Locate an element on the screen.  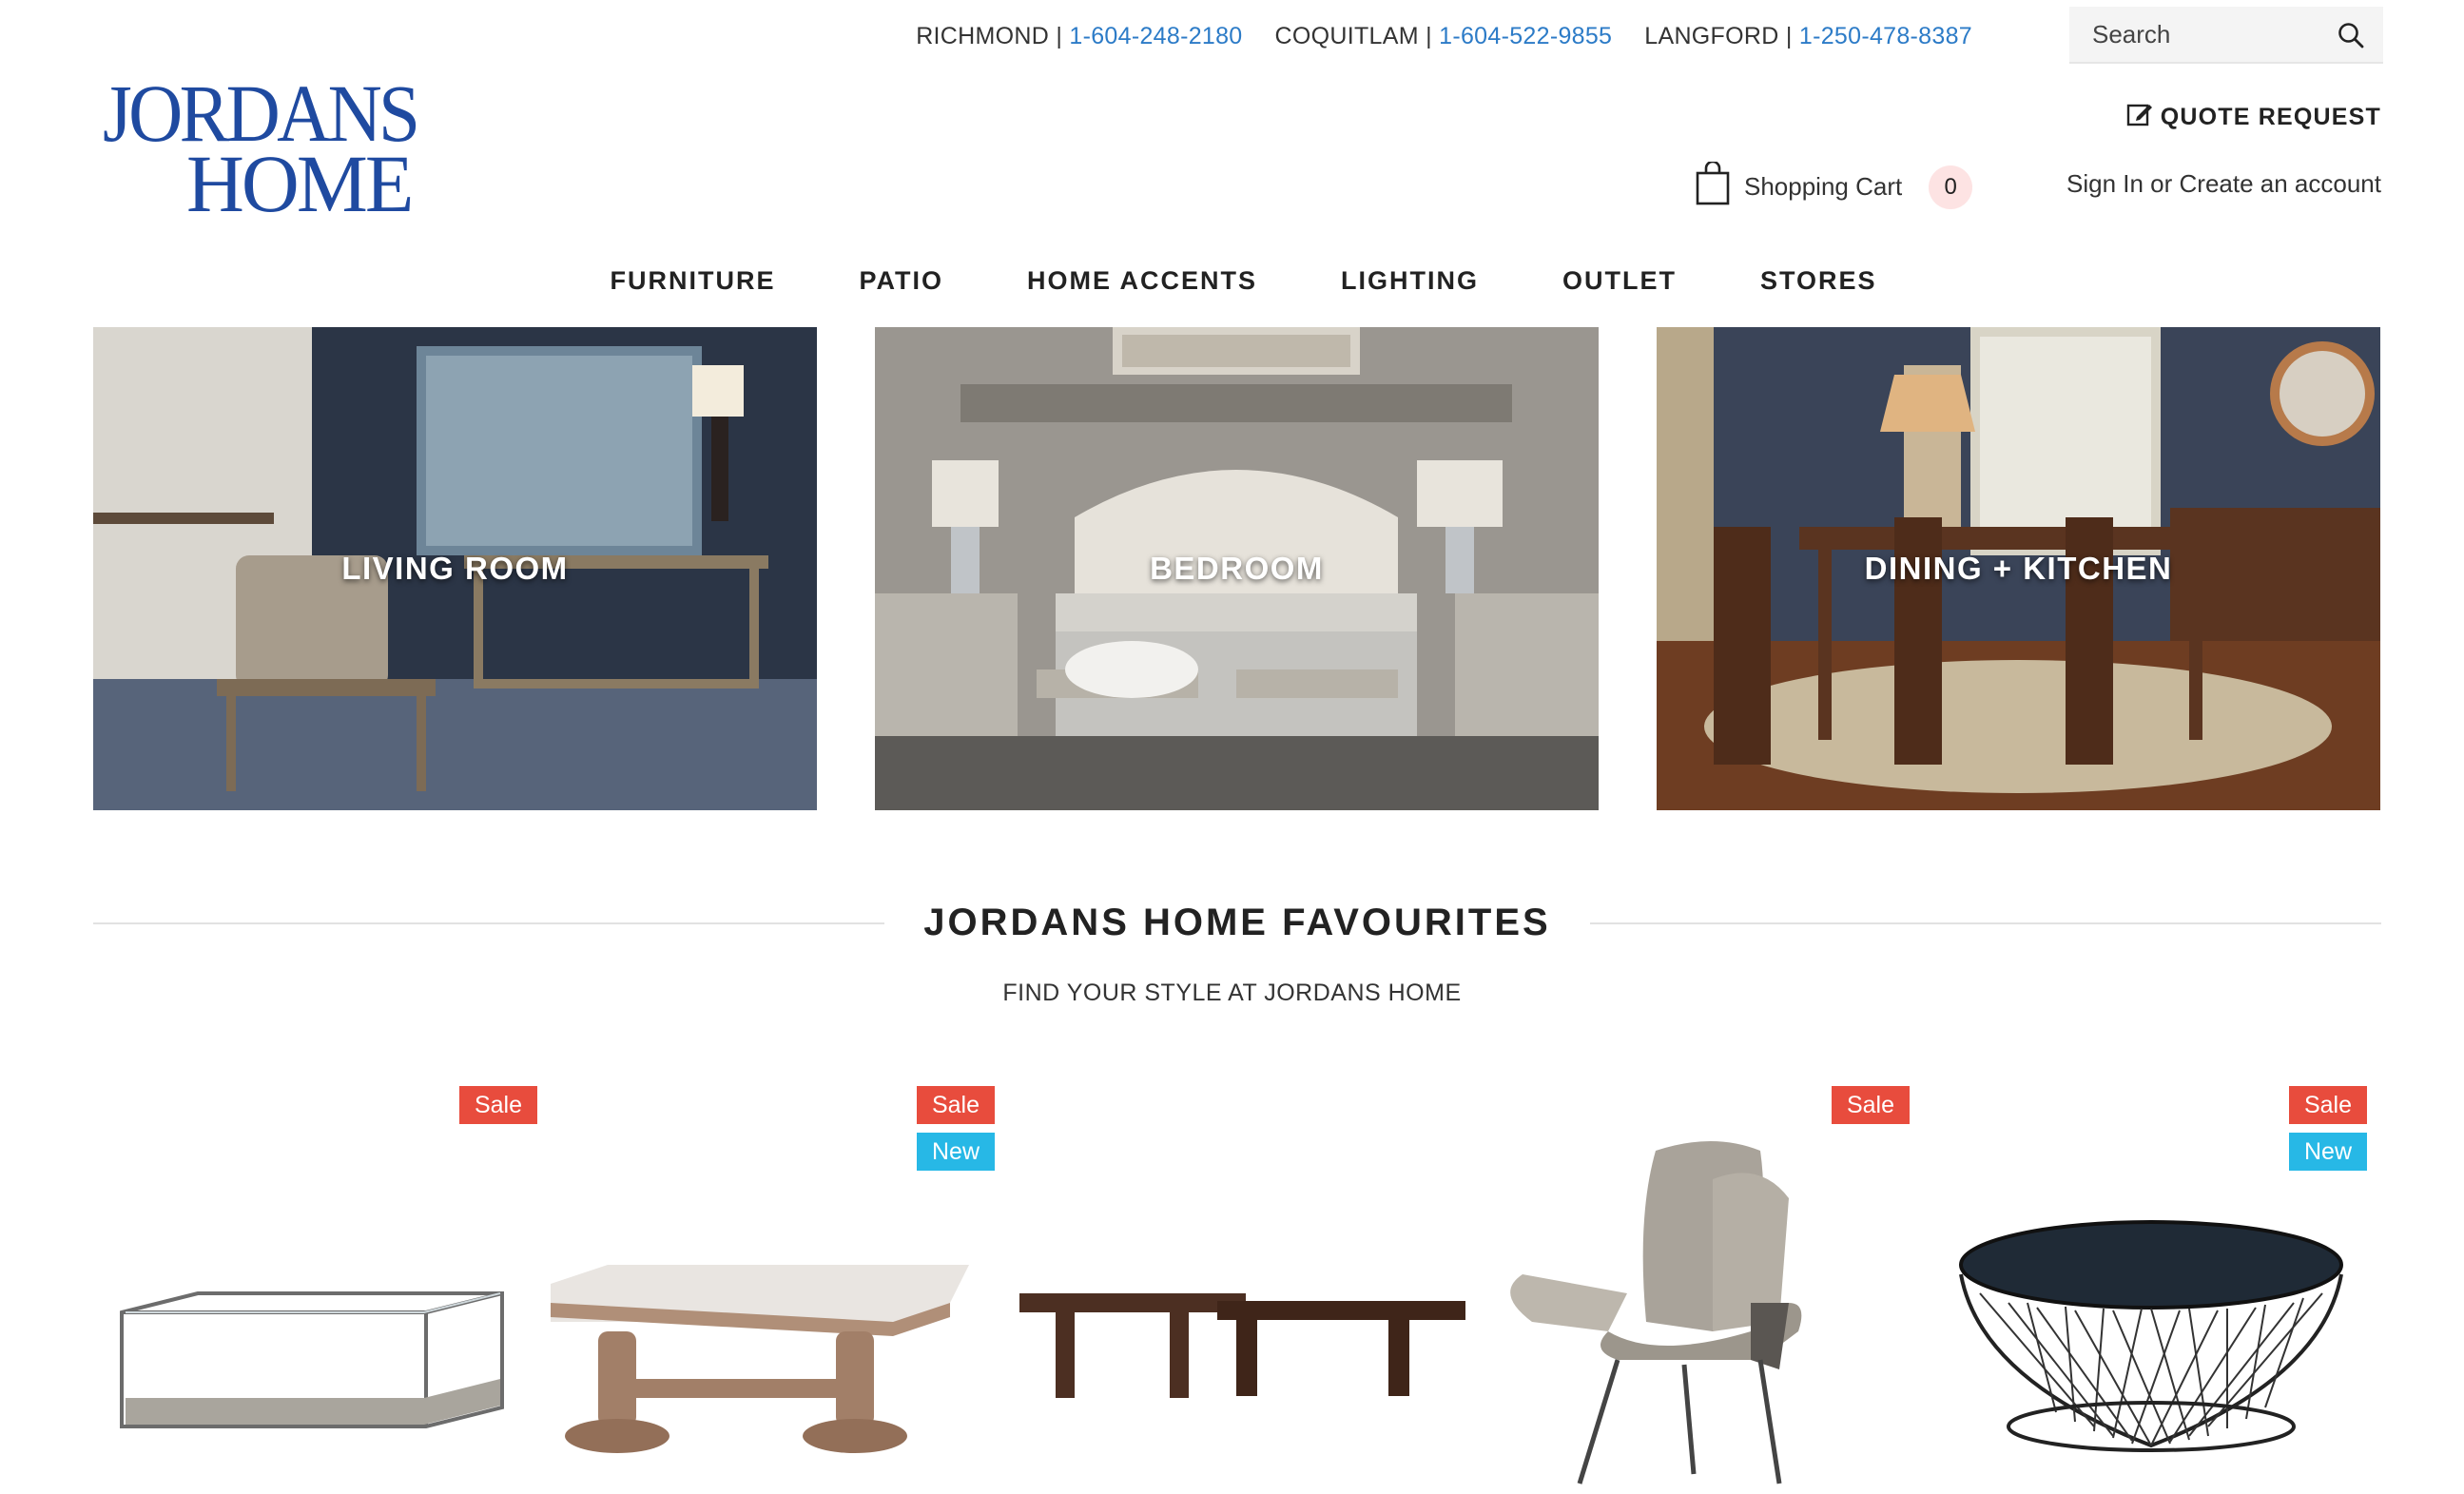
category-tile-bedroom: BEDROOM is located at coordinates (1237, 568).